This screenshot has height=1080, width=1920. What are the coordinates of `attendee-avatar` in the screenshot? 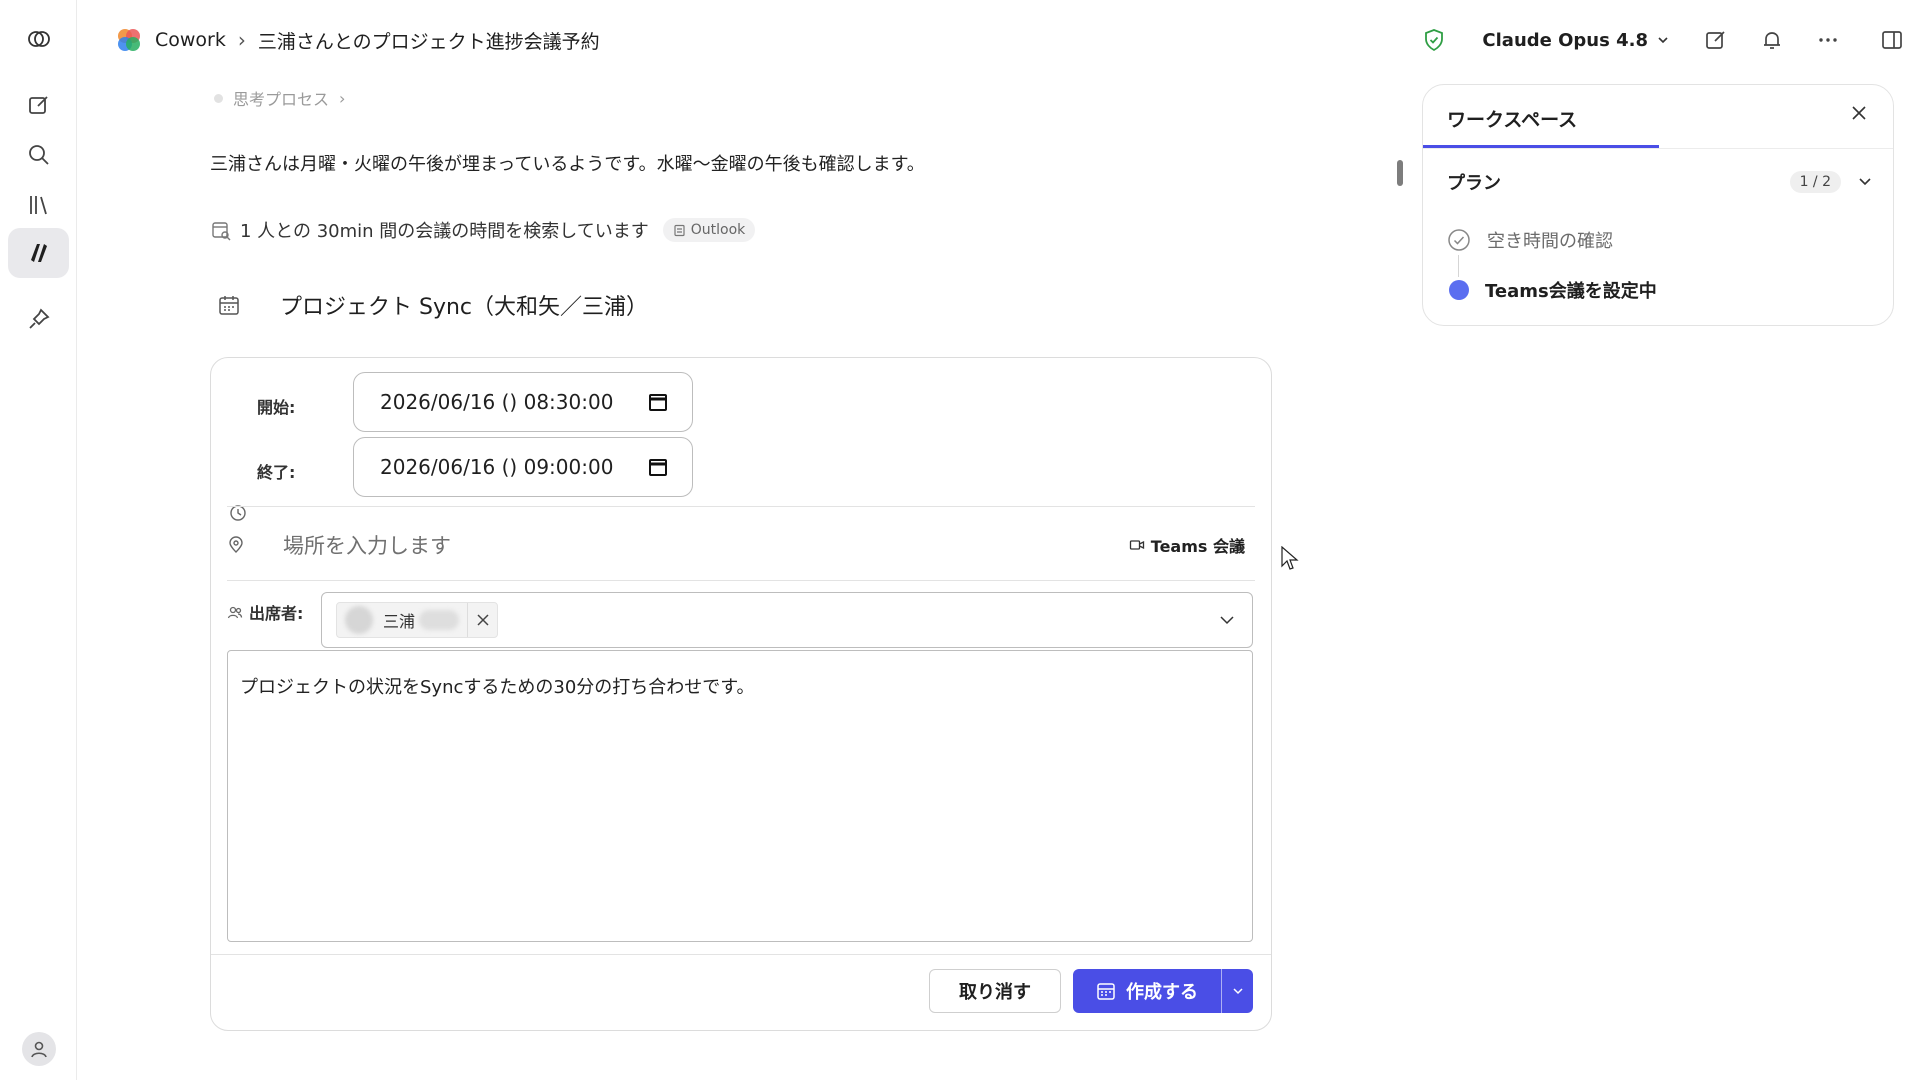 It's located at (359, 620).